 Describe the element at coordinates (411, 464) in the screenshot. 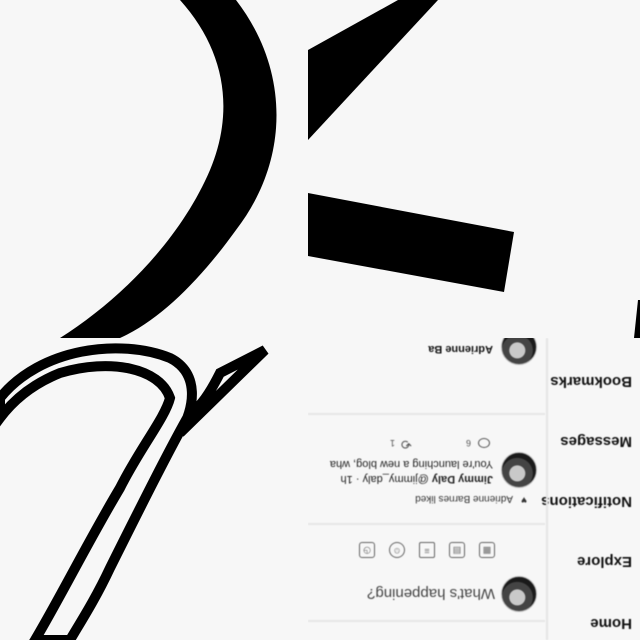

I see `tweet-text: You're launching a new blog, wha` at that location.